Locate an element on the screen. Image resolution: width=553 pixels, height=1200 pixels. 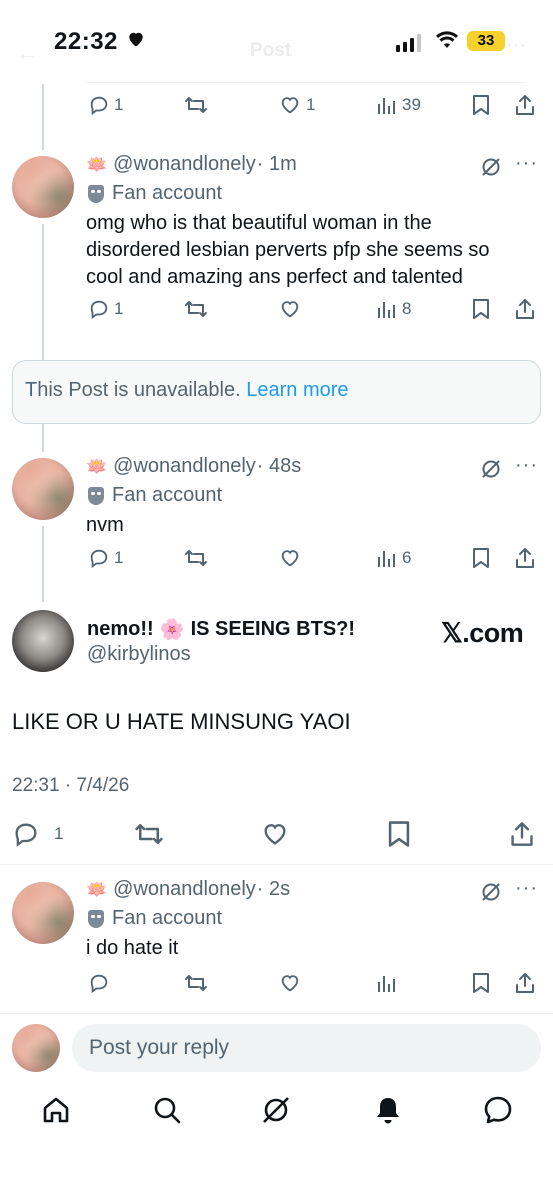
reply-header: 🪷 @wonandlonely · 2s is located at coordinates (188, 889).